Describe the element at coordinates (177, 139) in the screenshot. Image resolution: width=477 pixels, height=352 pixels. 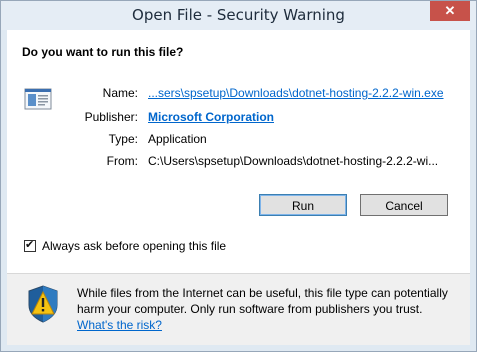
I see `type-value: Application` at that location.